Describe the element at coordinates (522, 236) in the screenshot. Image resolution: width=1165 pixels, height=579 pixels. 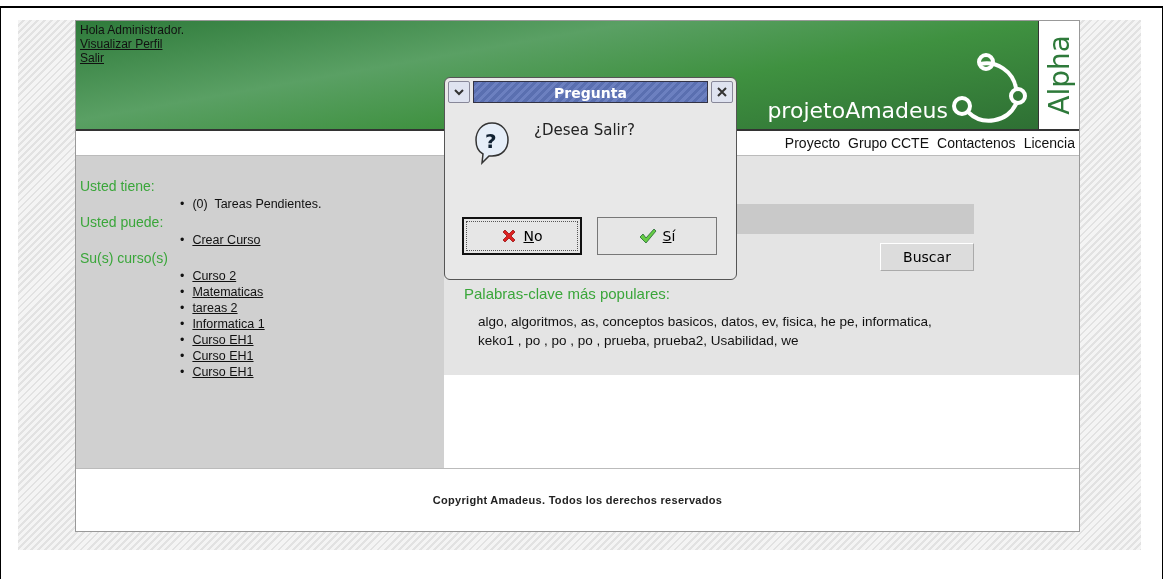
I see `no-button: No` at that location.